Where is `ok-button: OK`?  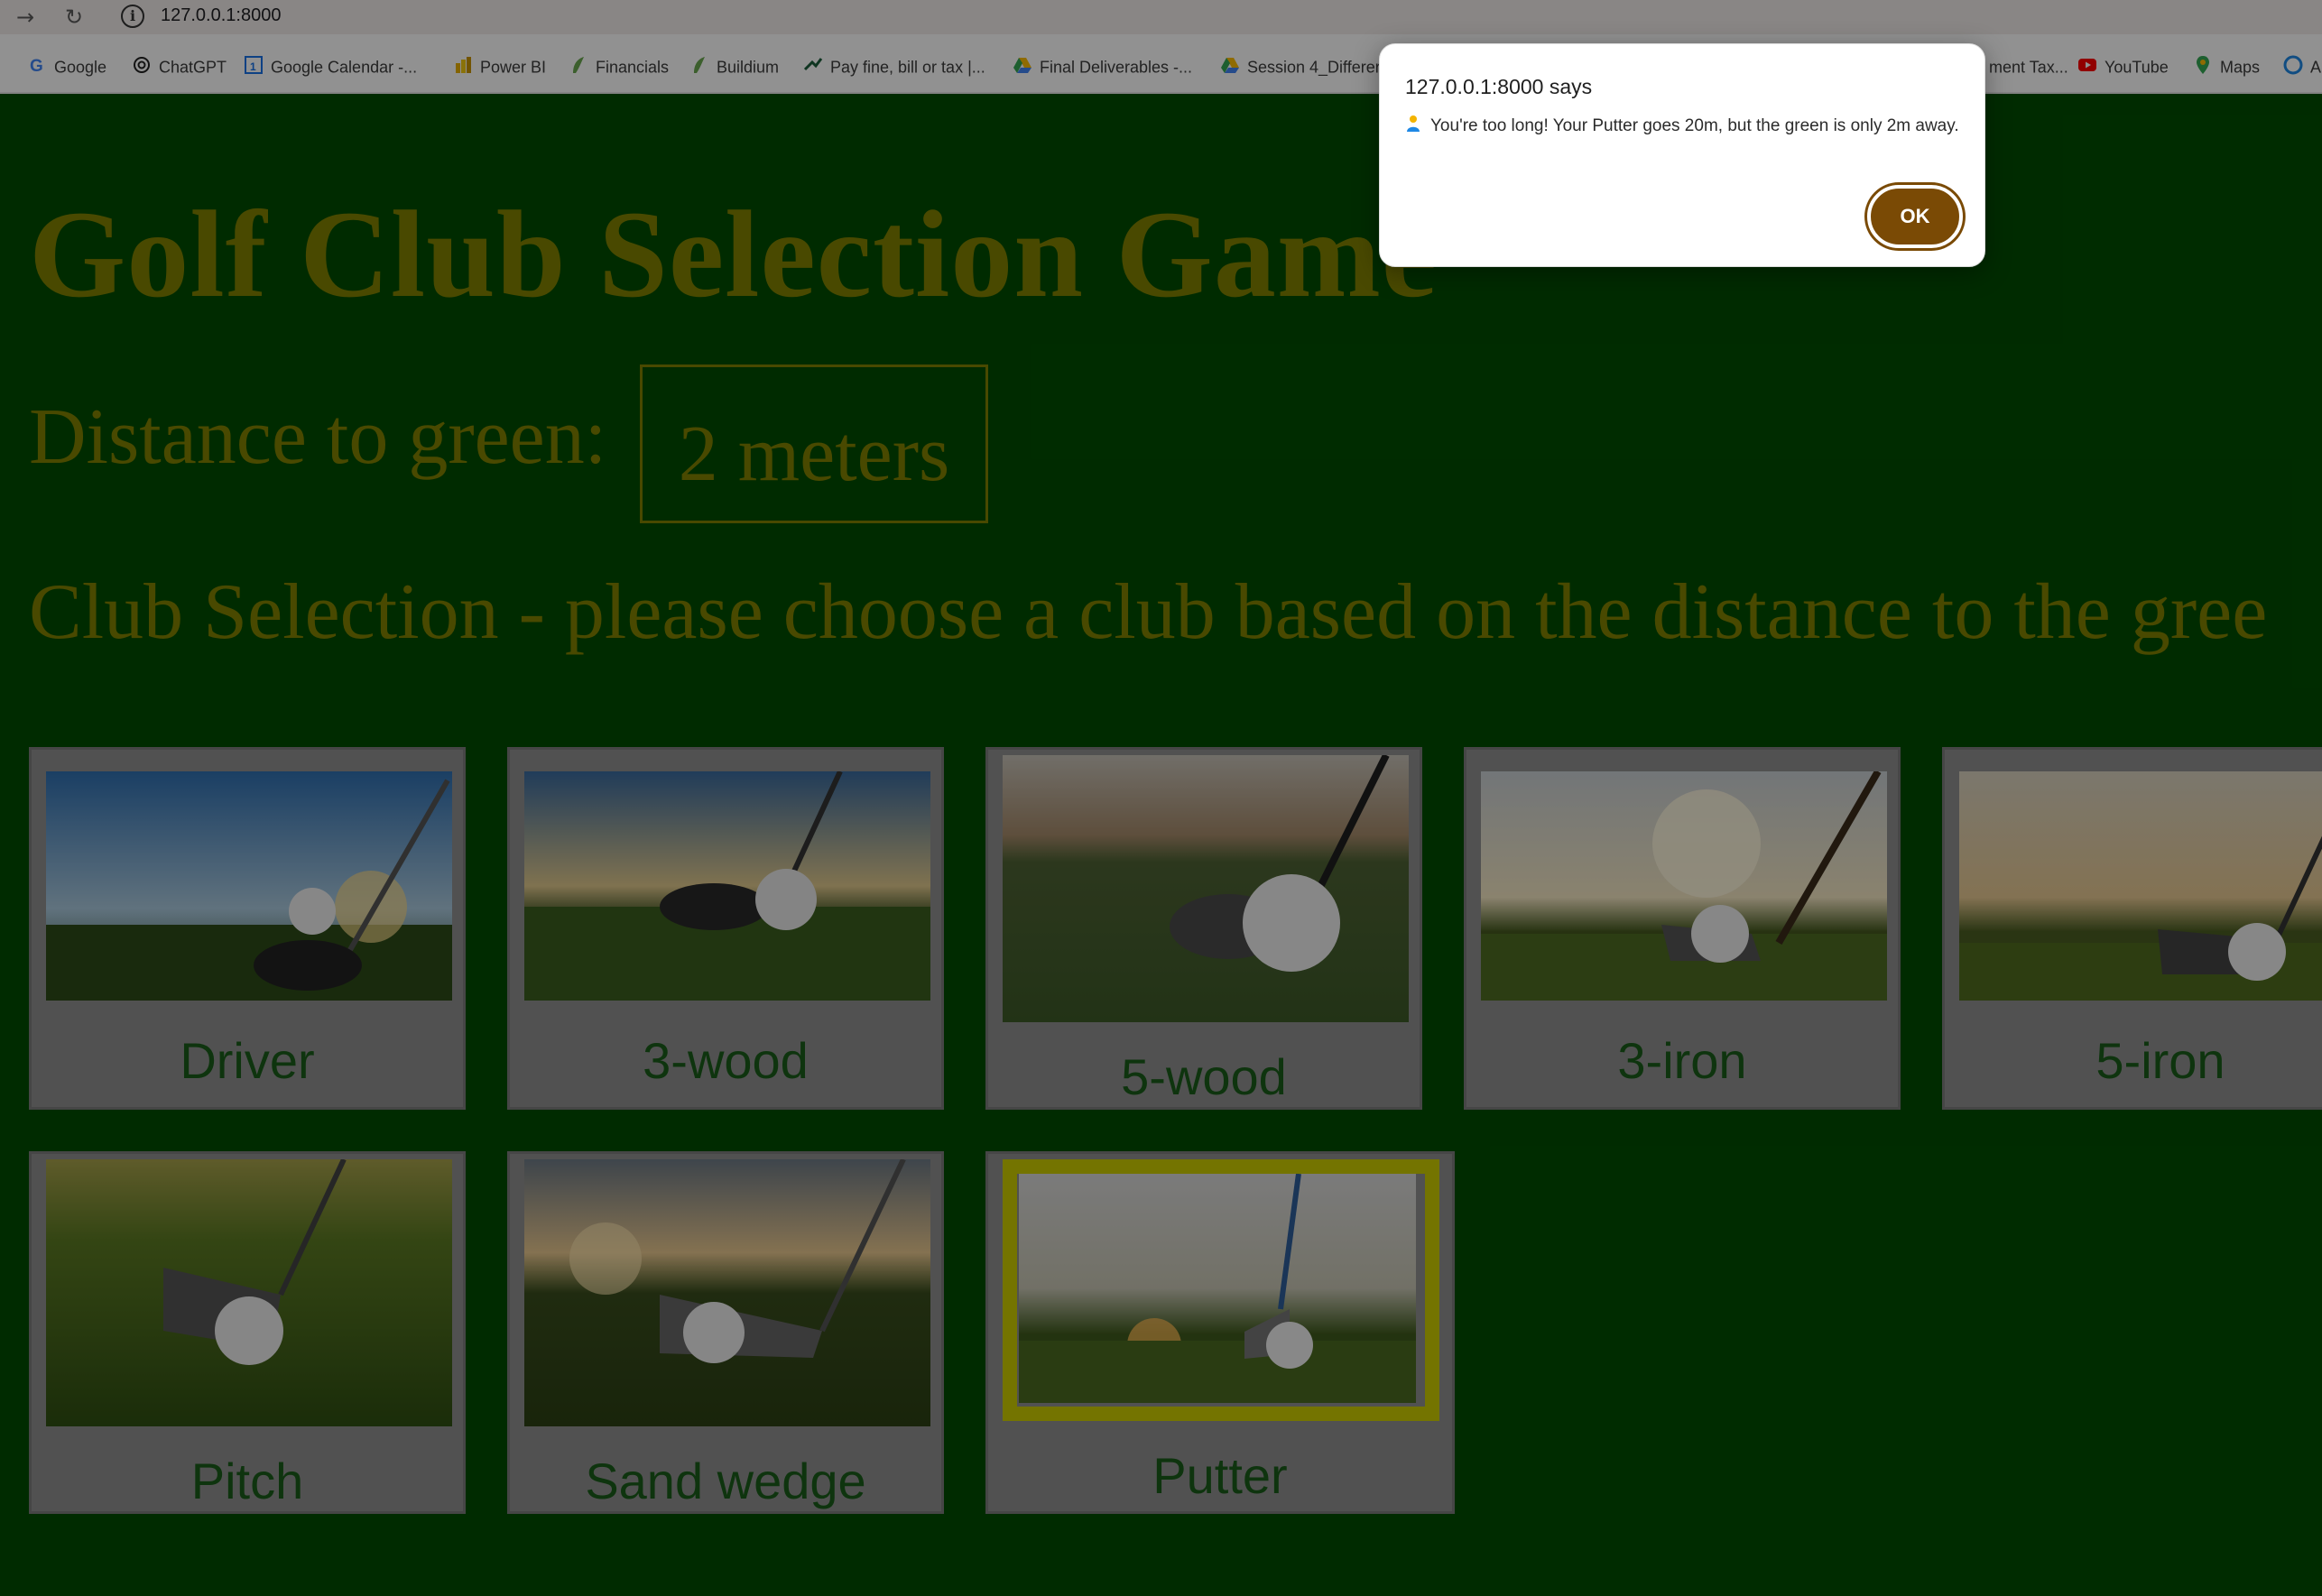
ok-button: OK is located at coordinates (1915, 216).